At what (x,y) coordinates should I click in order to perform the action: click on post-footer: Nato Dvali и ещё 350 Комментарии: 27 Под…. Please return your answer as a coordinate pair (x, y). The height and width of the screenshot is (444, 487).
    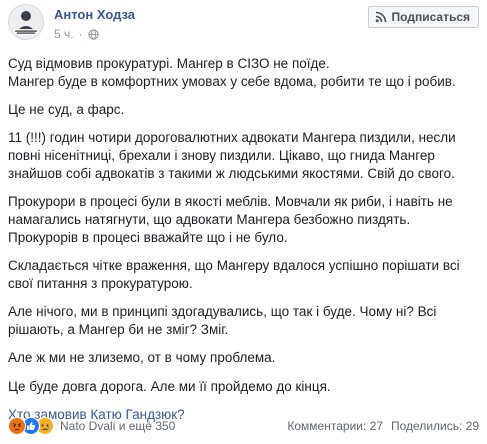
    Looking at the image, I should click on (243, 426).